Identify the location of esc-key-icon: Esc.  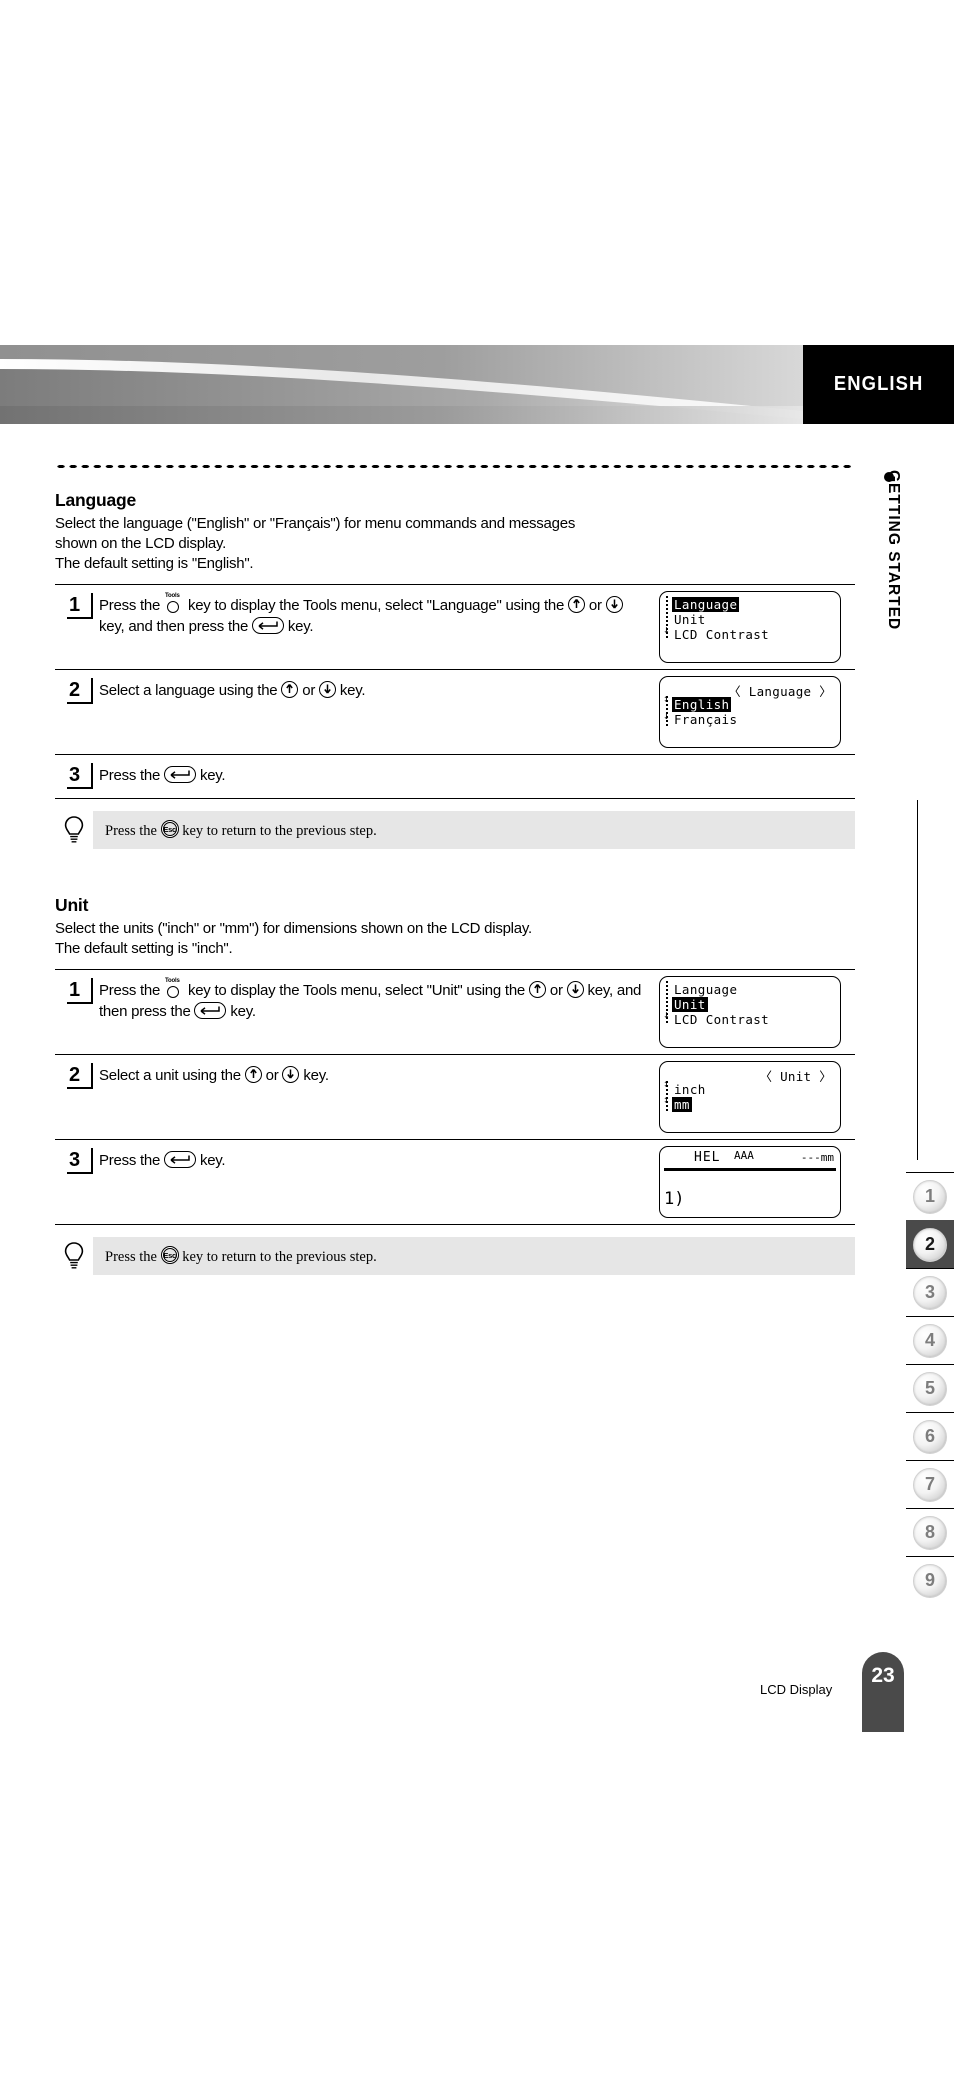
(169, 1255).